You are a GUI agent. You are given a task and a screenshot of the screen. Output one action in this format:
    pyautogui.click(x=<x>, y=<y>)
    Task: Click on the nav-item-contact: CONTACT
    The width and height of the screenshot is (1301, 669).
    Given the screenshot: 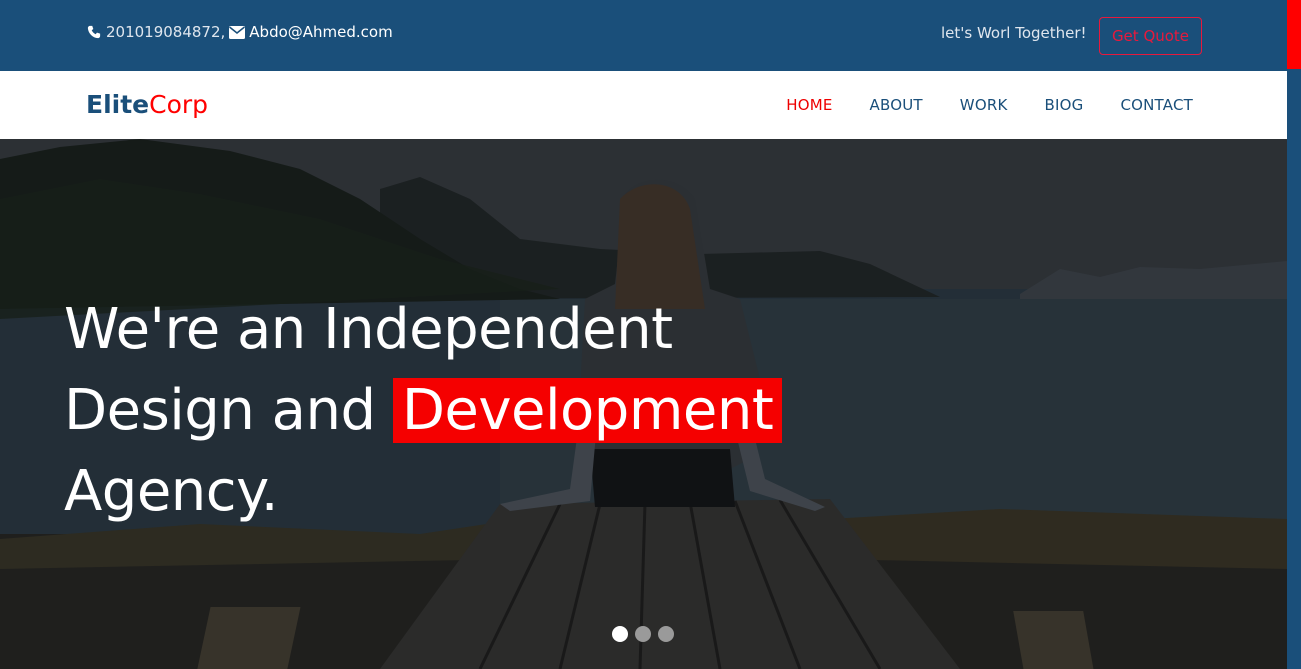 What is the action you would take?
    pyautogui.click(x=1156, y=105)
    